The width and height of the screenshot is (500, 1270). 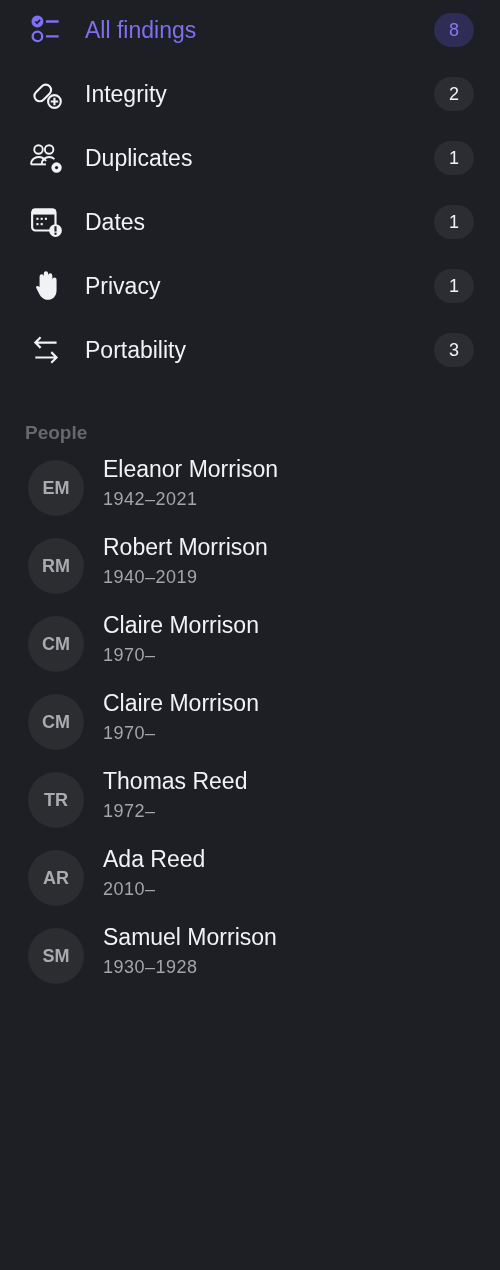 What do you see at coordinates (150, 967) in the screenshot?
I see `life-dates: 1930–1928` at bounding box center [150, 967].